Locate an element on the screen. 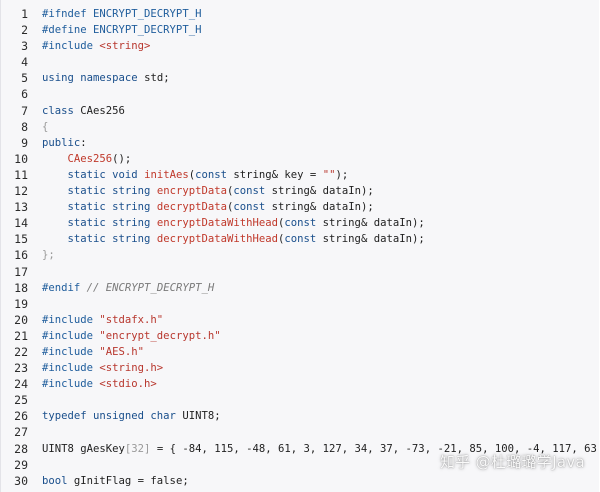 The width and height of the screenshot is (600, 492). code-token: class is located at coordinates (61, 110).